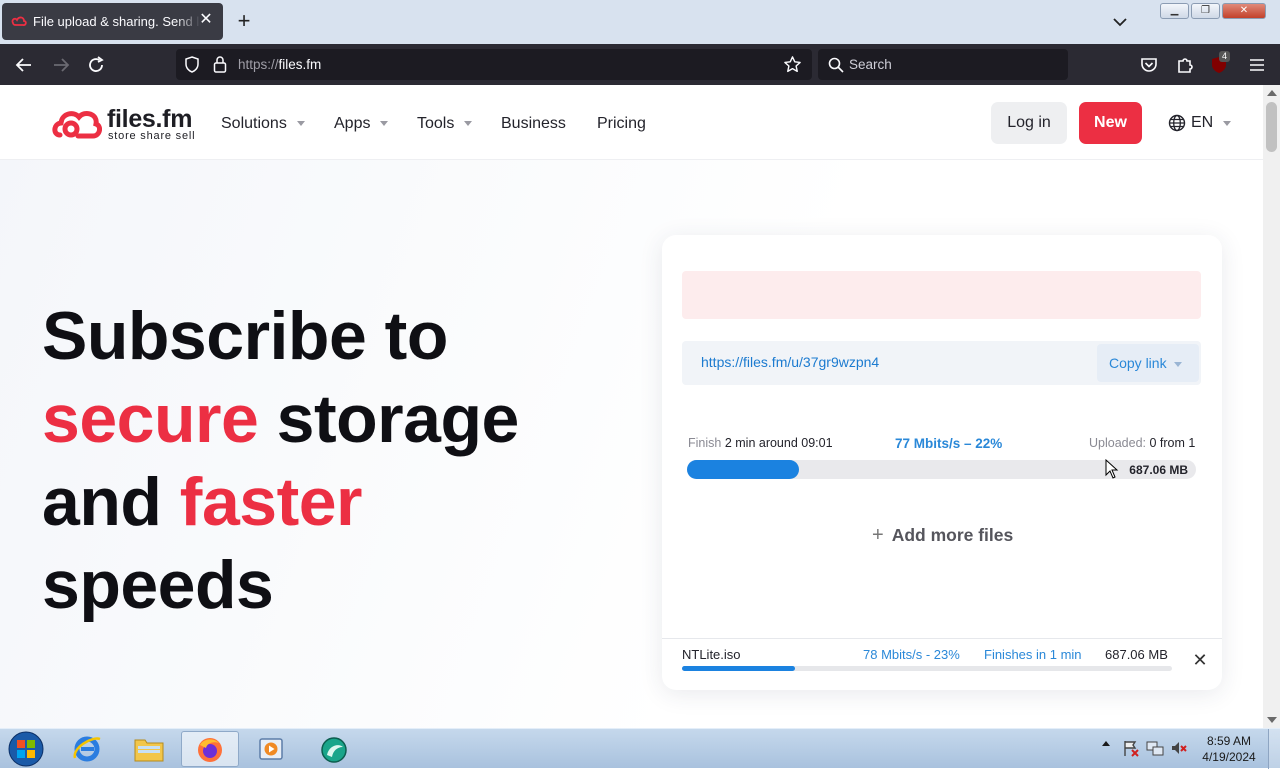 This screenshot has width=1280, height=769. Describe the element at coordinates (949, 443) in the screenshot. I see `upload-speed: 77 Mbits/s – 22%` at that location.